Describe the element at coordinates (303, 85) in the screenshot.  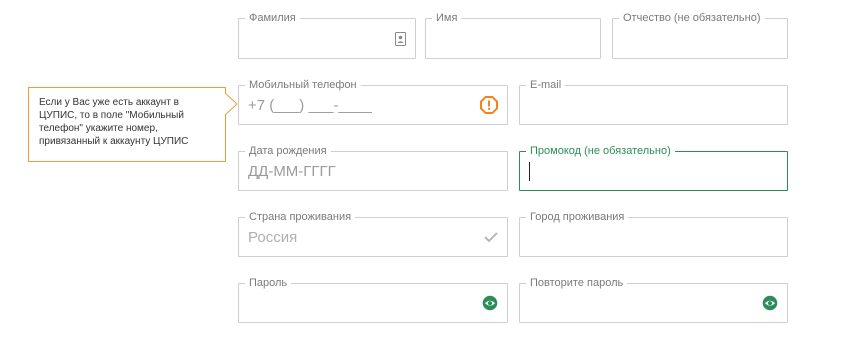
I see `phone-label: Мобильный телефон` at that location.